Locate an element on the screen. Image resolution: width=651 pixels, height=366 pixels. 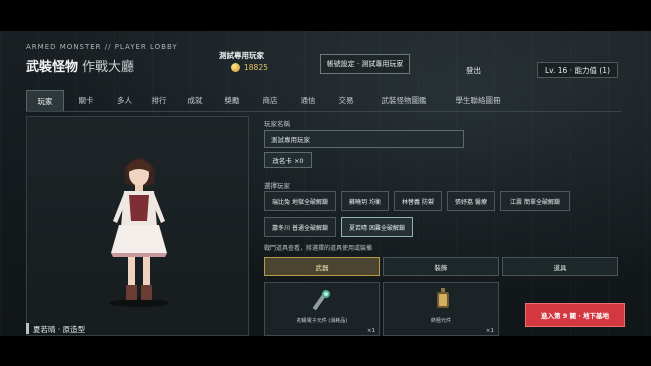
letterbox-bottom is located at coordinates (325, 351).